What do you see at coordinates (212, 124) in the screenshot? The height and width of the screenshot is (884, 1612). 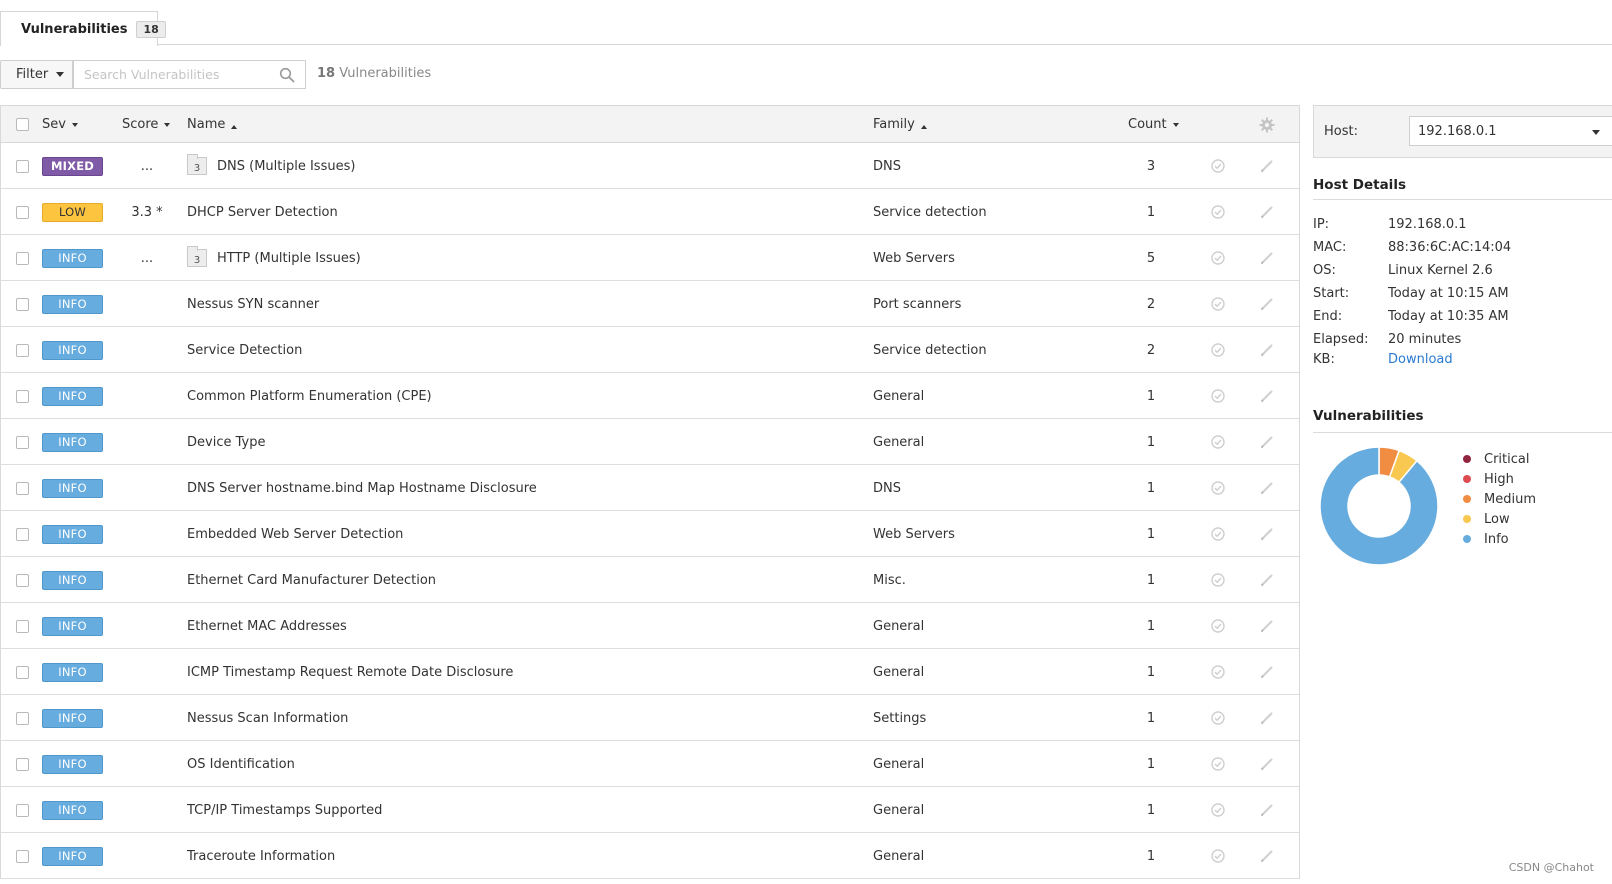 I see `column-header-name: Name` at bounding box center [212, 124].